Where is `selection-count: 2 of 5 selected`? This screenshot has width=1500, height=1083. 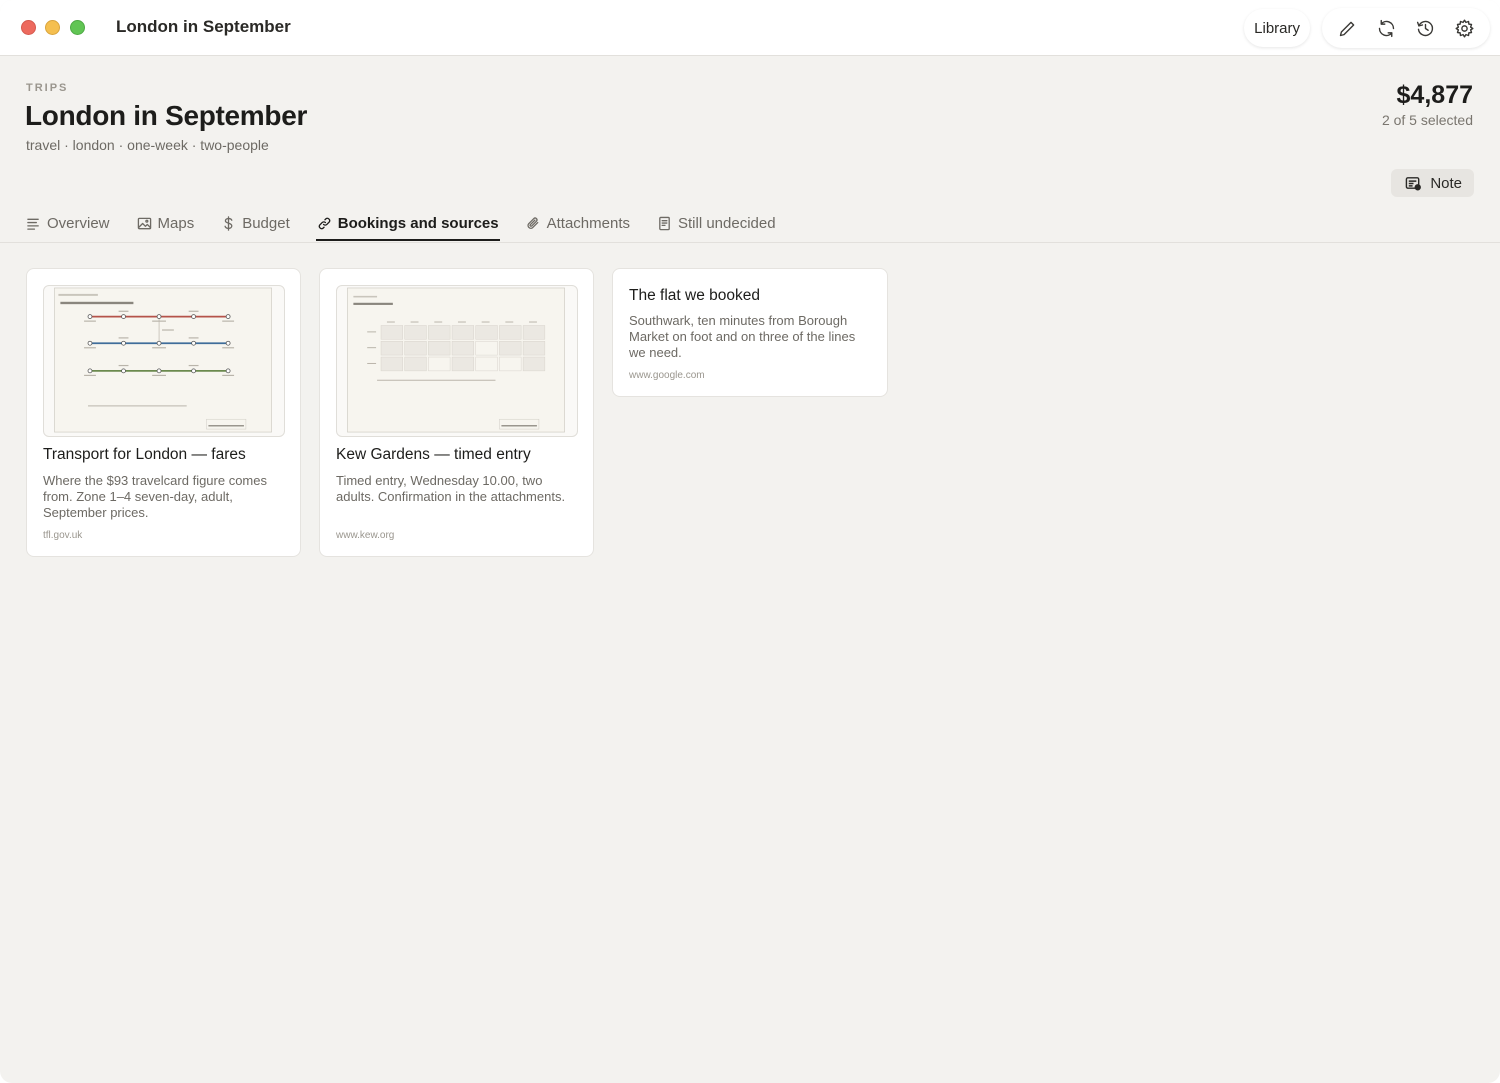 selection-count: 2 of 5 selected is located at coordinates (1427, 120).